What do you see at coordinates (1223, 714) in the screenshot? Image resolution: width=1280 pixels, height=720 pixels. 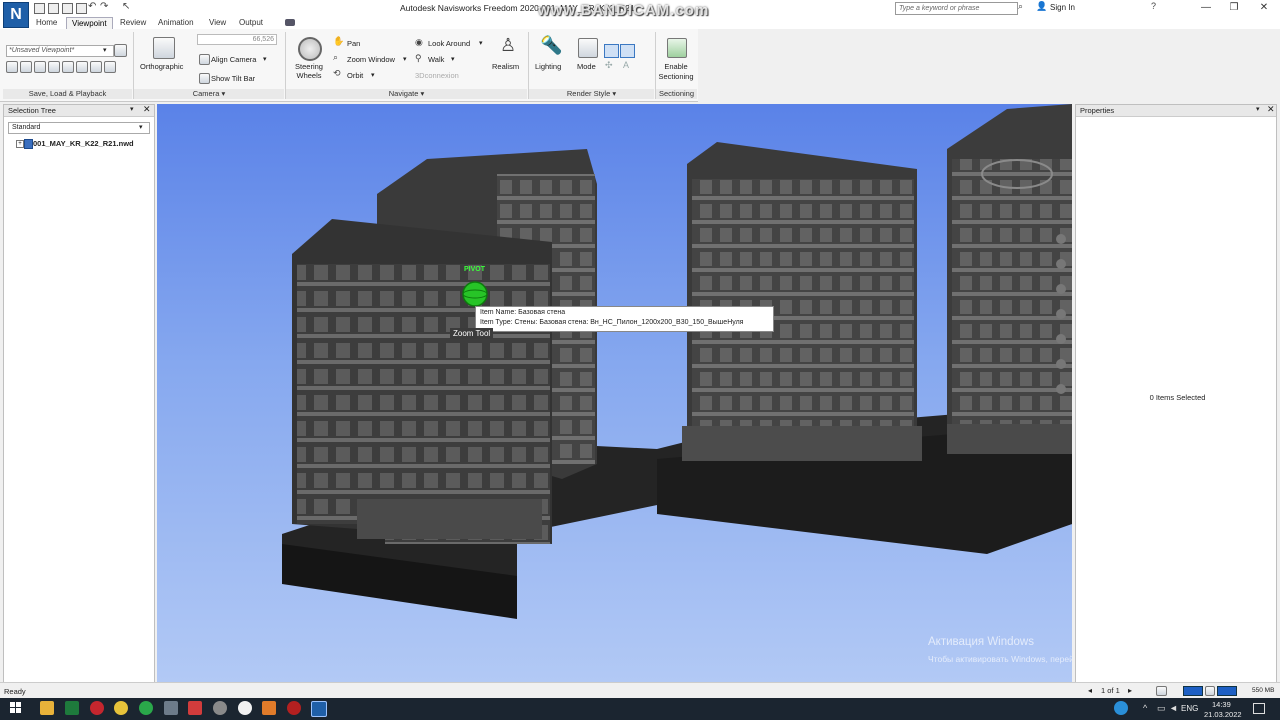 I see `clock-date: 21.03.2022` at bounding box center [1223, 714].